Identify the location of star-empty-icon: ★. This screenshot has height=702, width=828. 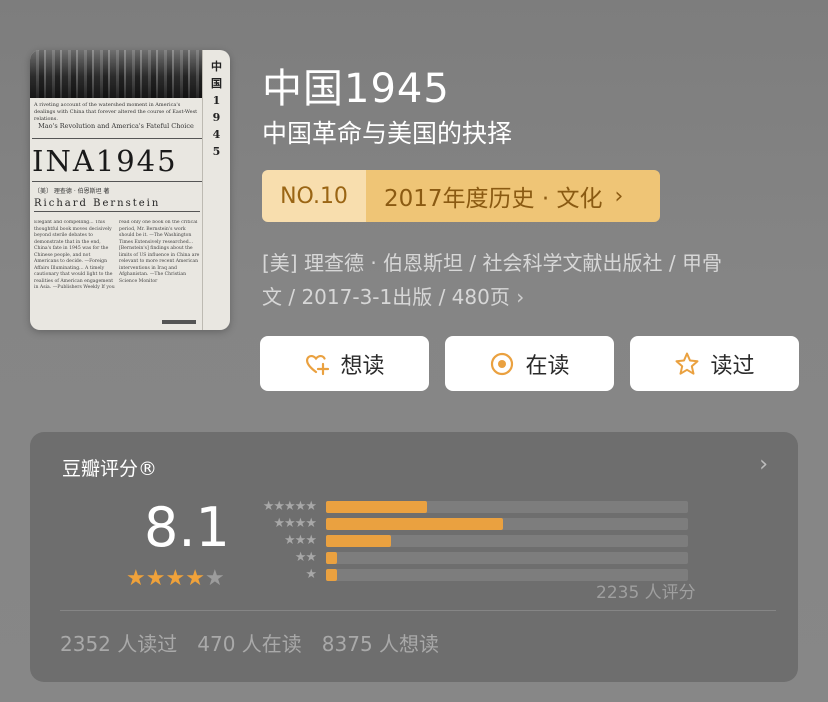
(214, 578).